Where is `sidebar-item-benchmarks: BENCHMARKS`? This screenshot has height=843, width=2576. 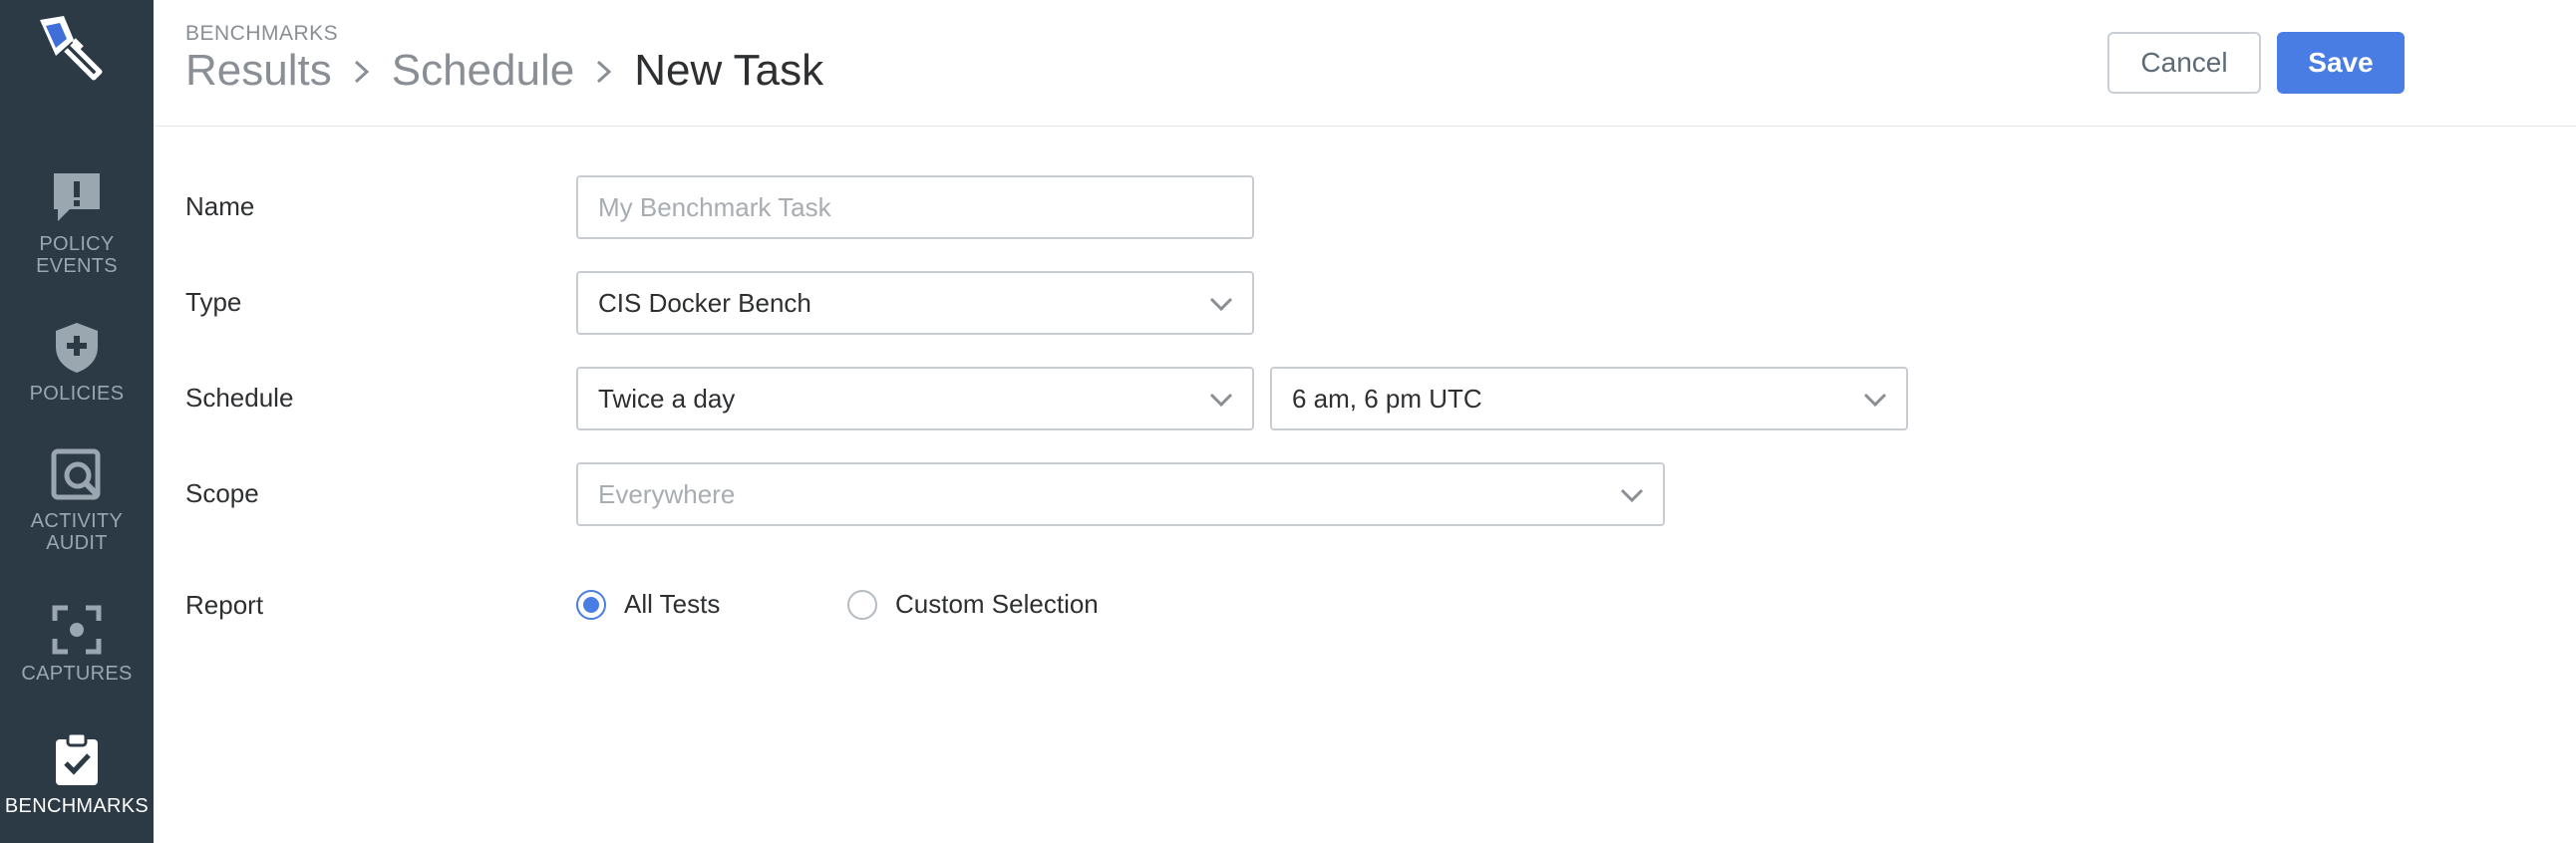
sidebar-item-benchmarks: BENCHMARKS is located at coordinates (77, 774).